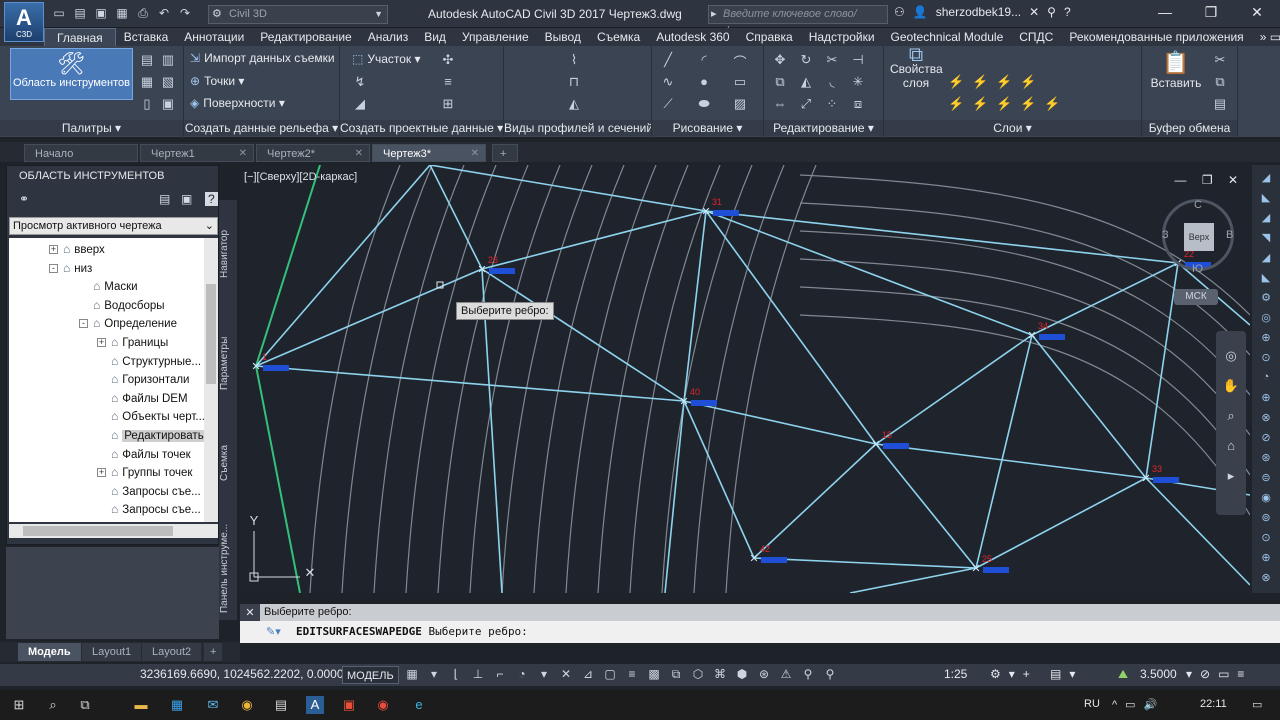 The image size is (1280, 720). Describe the element at coordinates (1196, 297) in the screenshot. I see `ucs-menu-button: МСК` at that location.